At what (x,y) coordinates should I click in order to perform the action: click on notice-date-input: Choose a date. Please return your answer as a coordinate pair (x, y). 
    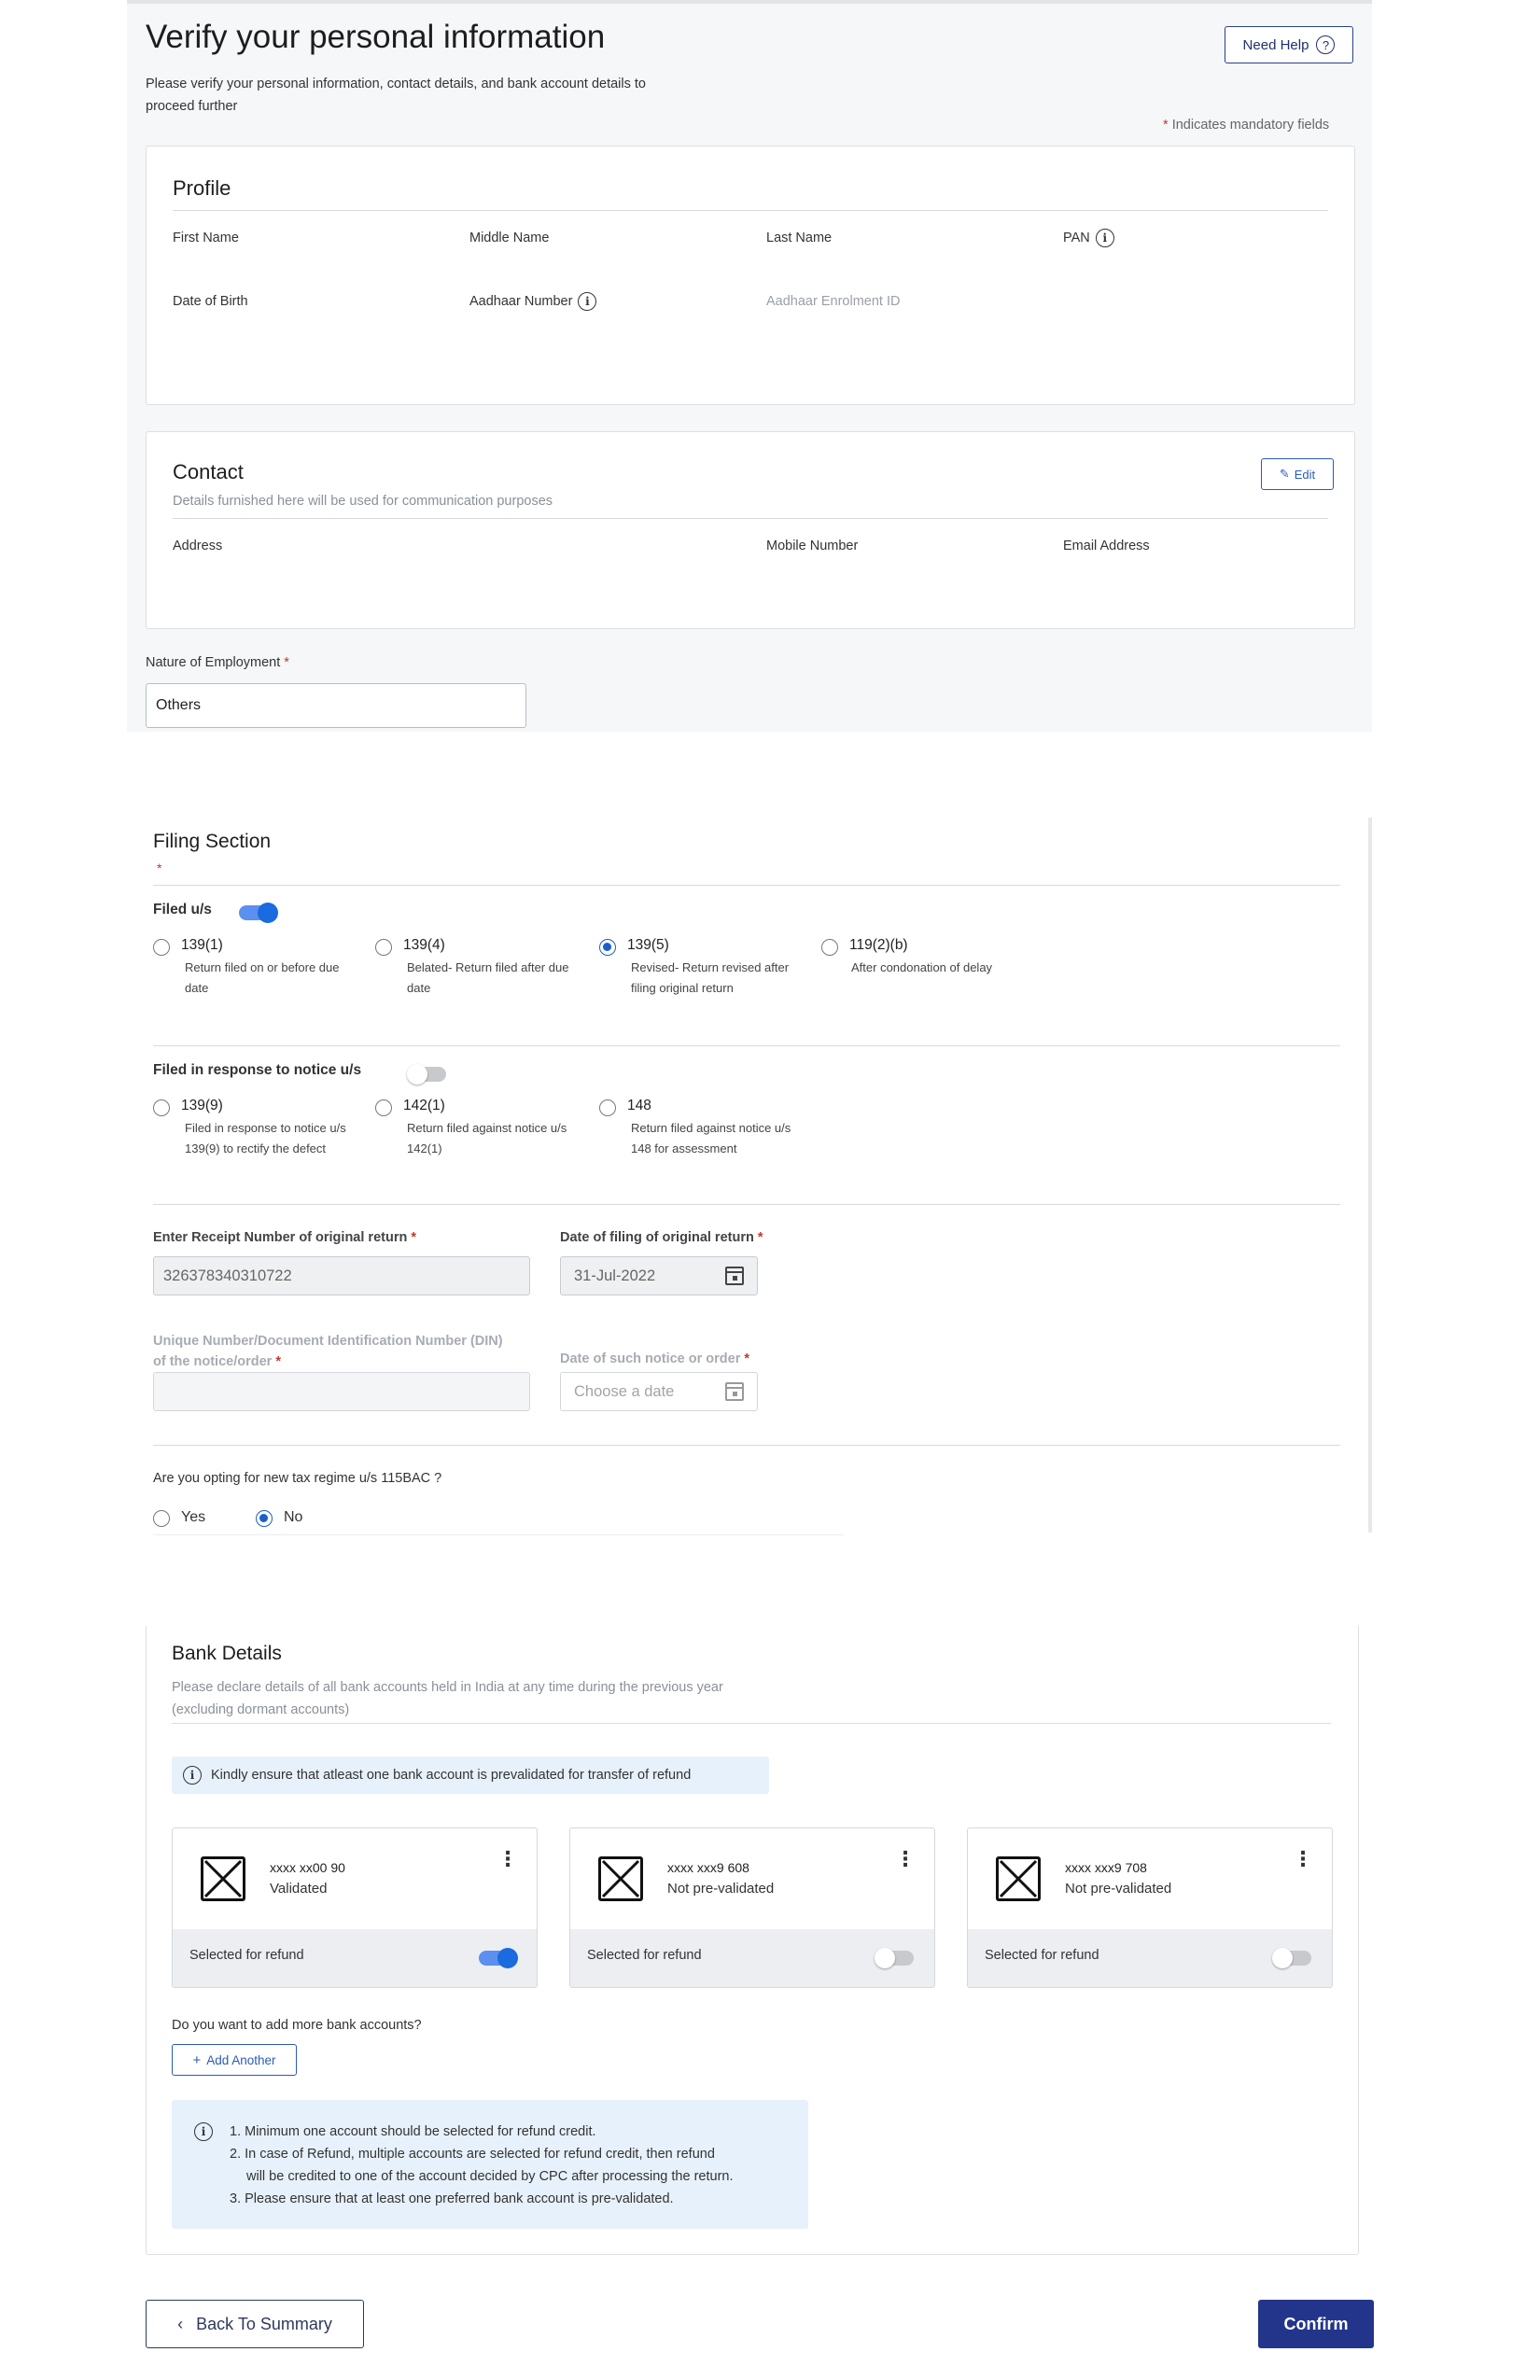
    Looking at the image, I should click on (659, 1391).